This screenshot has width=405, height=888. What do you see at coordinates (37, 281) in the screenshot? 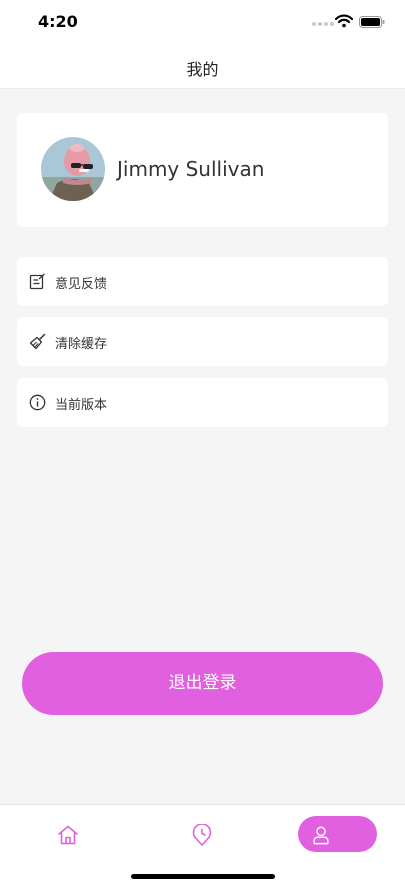
I see `edit-note-icon` at bounding box center [37, 281].